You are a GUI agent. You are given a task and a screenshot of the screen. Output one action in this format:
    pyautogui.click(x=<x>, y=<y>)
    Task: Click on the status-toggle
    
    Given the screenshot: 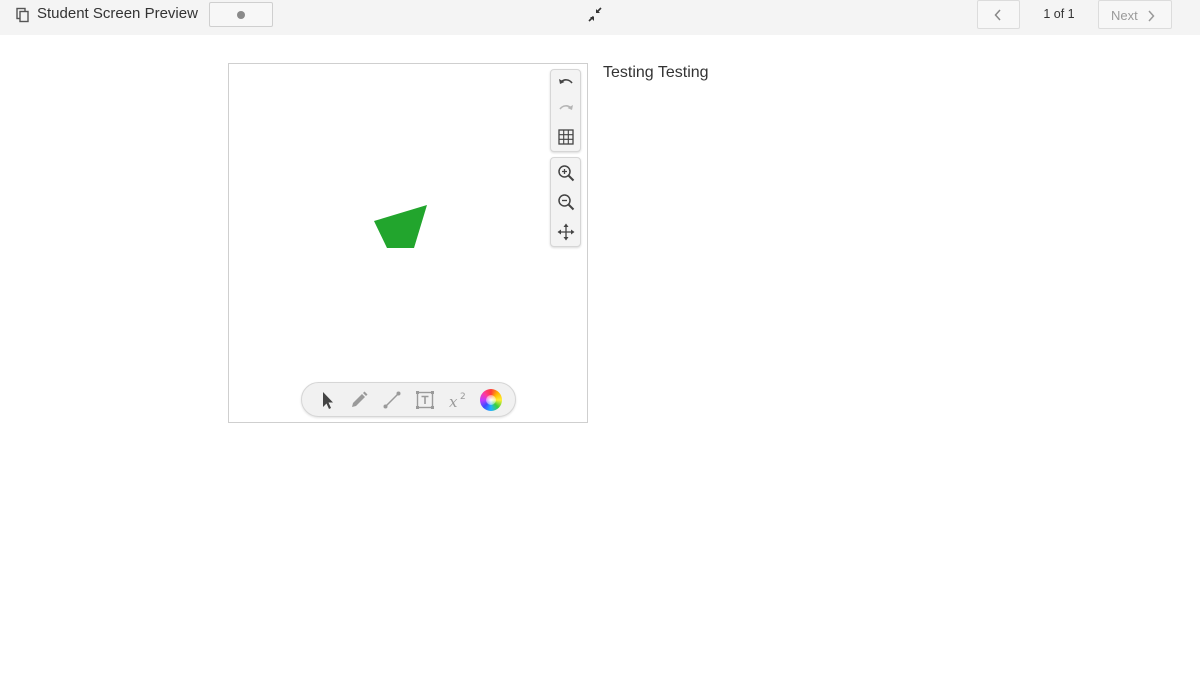 What is the action you would take?
    pyautogui.click(x=241, y=14)
    